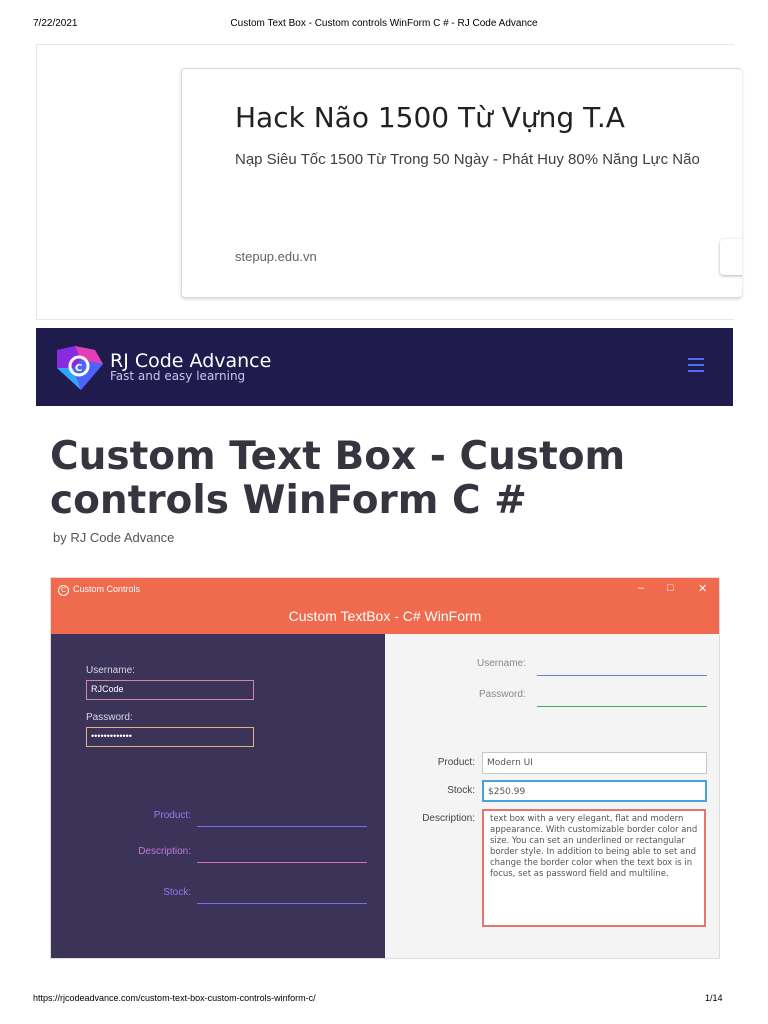 Image resolution: width=768 pixels, height=1024 pixels. What do you see at coordinates (110, 670) in the screenshot?
I see `left-username-label: Username:` at bounding box center [110, 670].